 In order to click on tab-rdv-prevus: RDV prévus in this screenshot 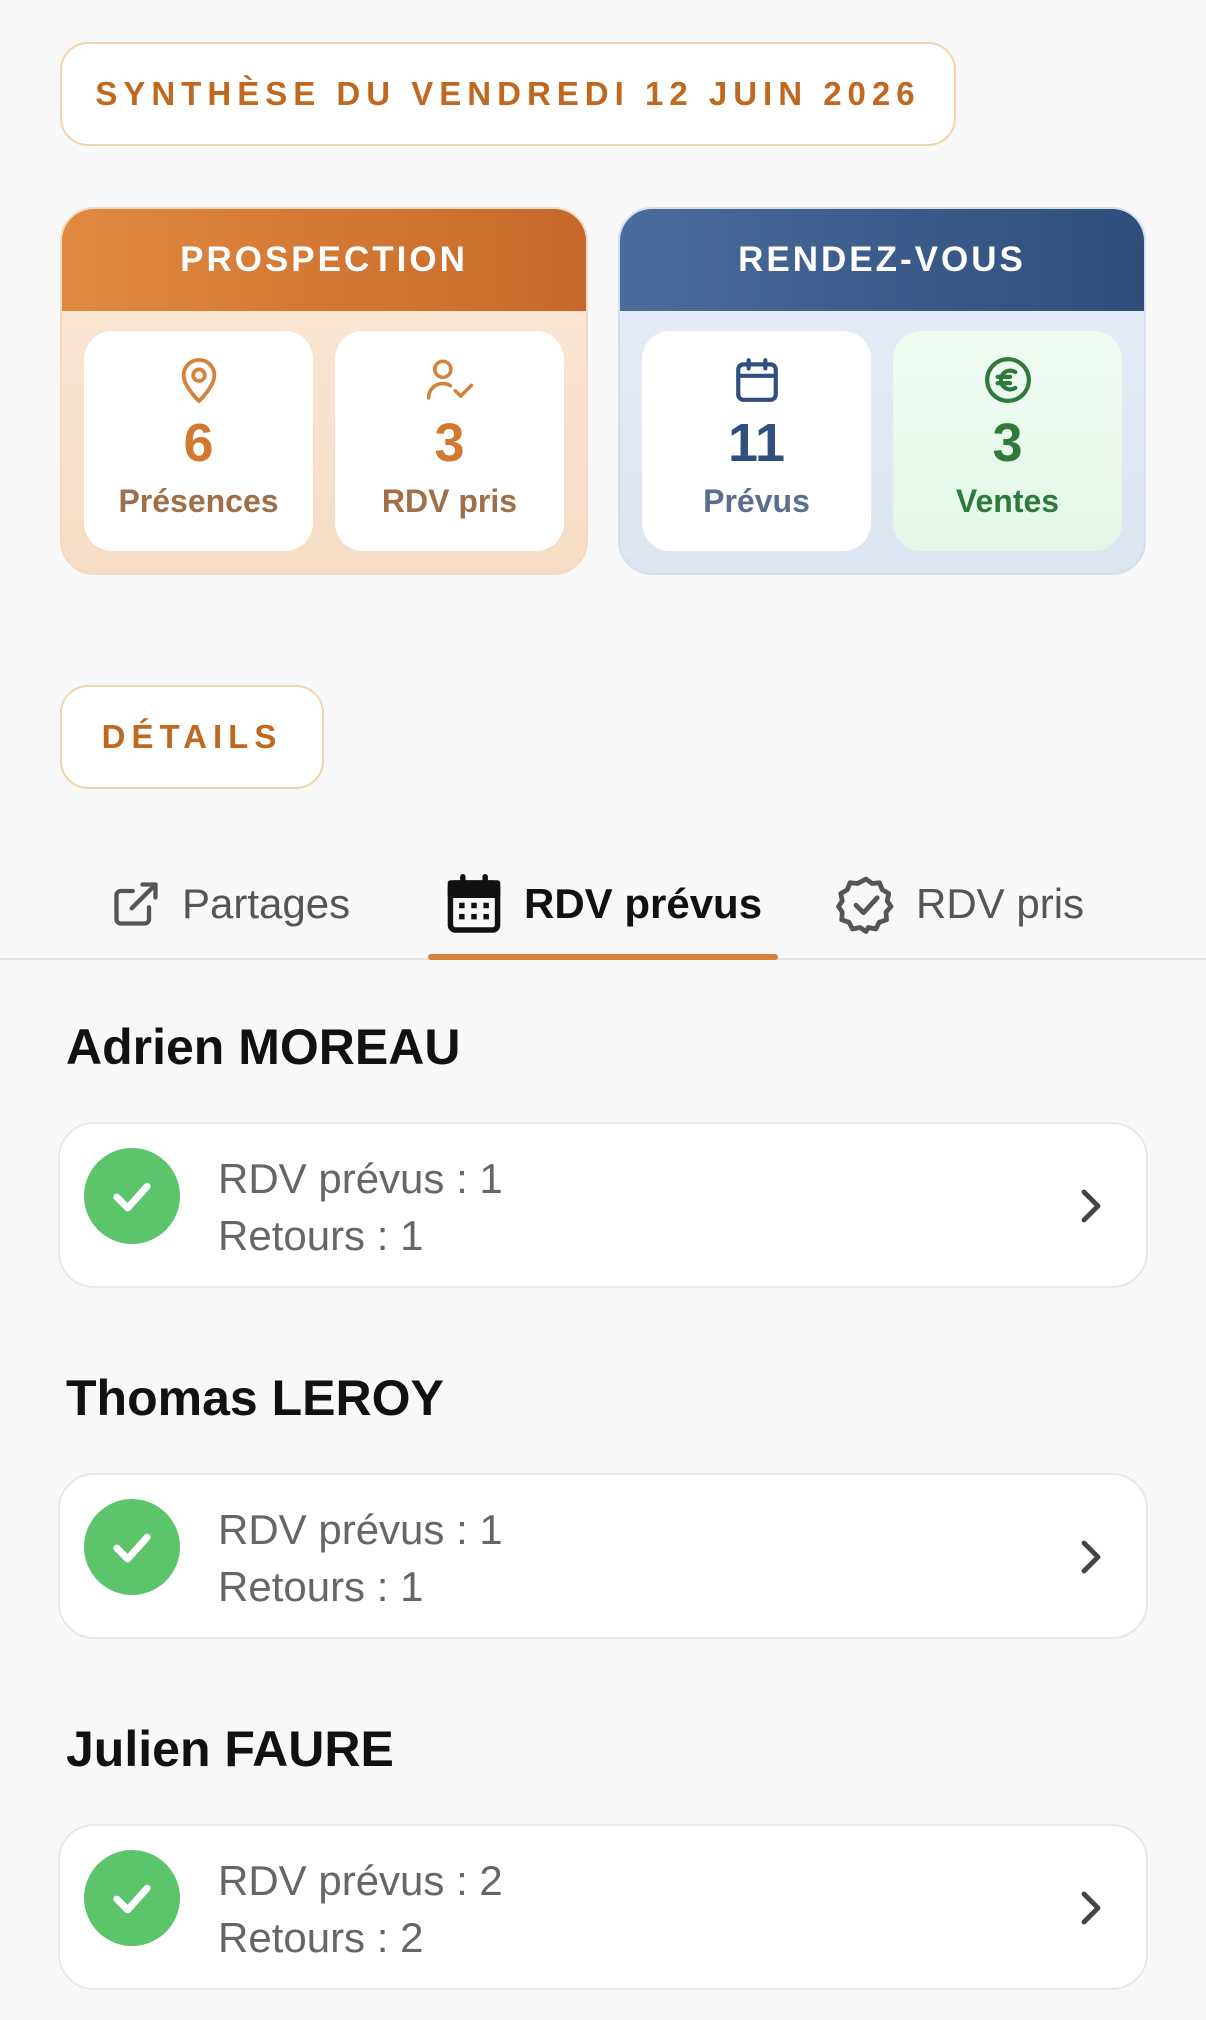, I will do `click(603, 904)`.